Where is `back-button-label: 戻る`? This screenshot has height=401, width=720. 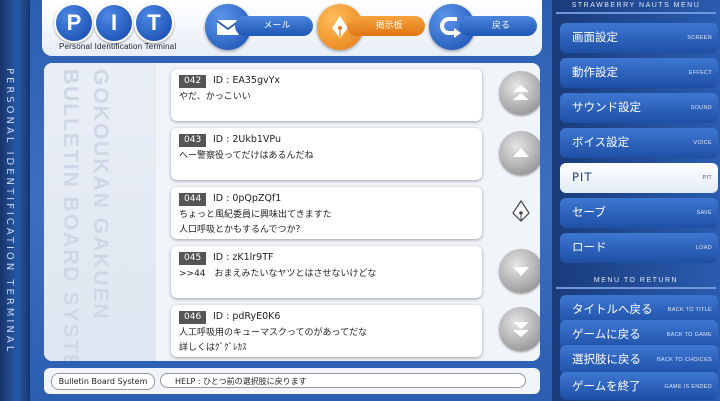
back-button-label: 戻る is located at coordinates (498, 26).